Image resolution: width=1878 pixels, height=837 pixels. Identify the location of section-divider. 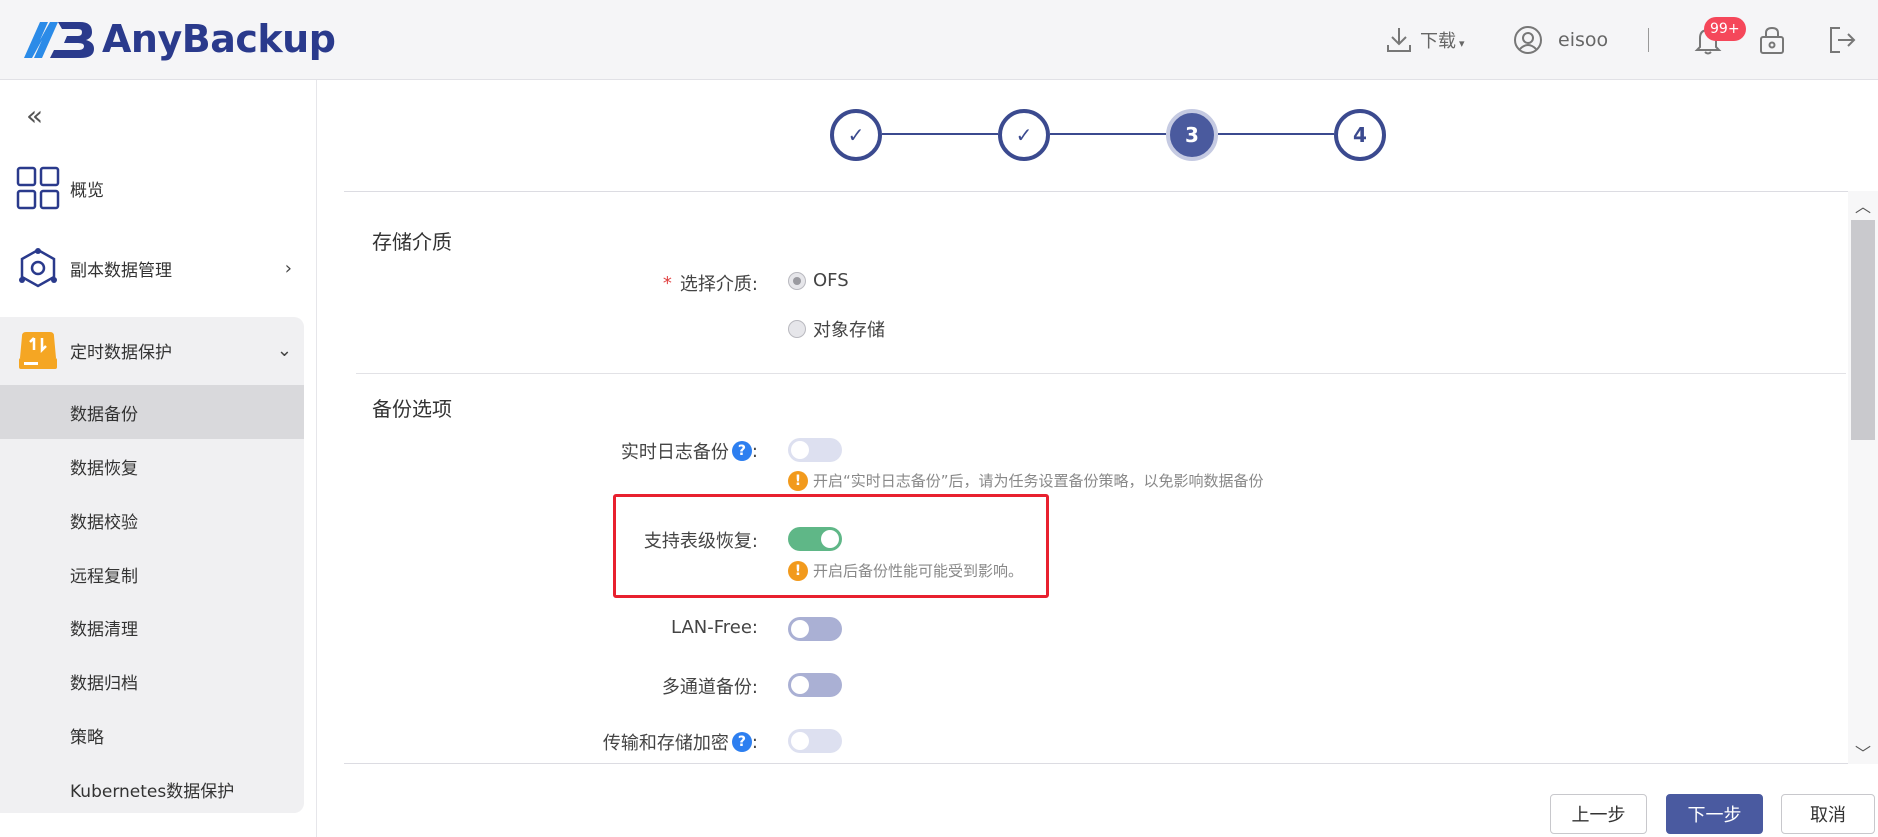
(1101, 373).